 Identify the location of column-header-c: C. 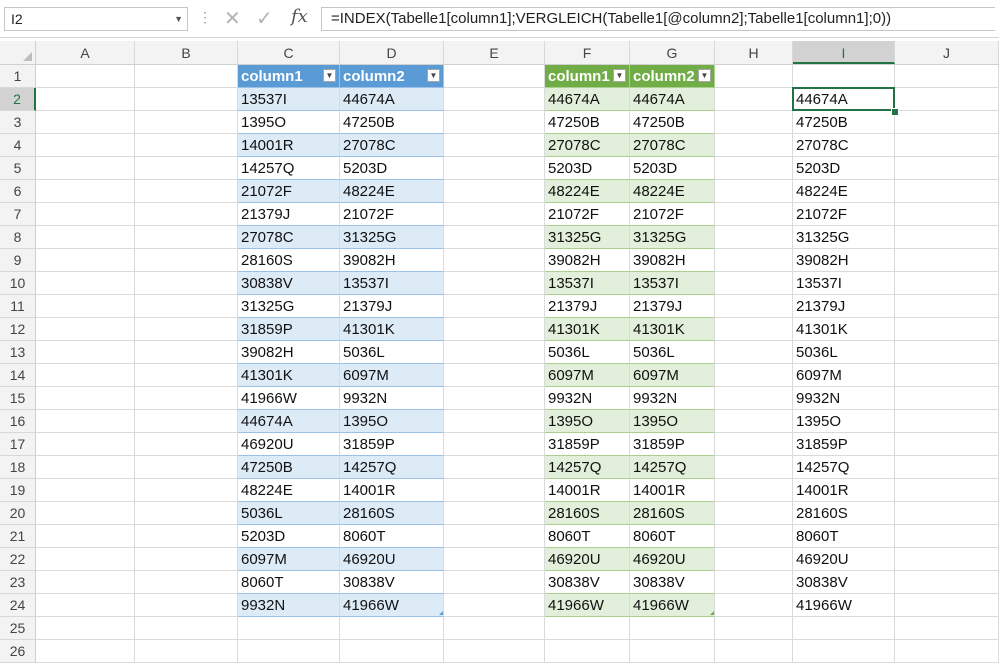
(289, 52).